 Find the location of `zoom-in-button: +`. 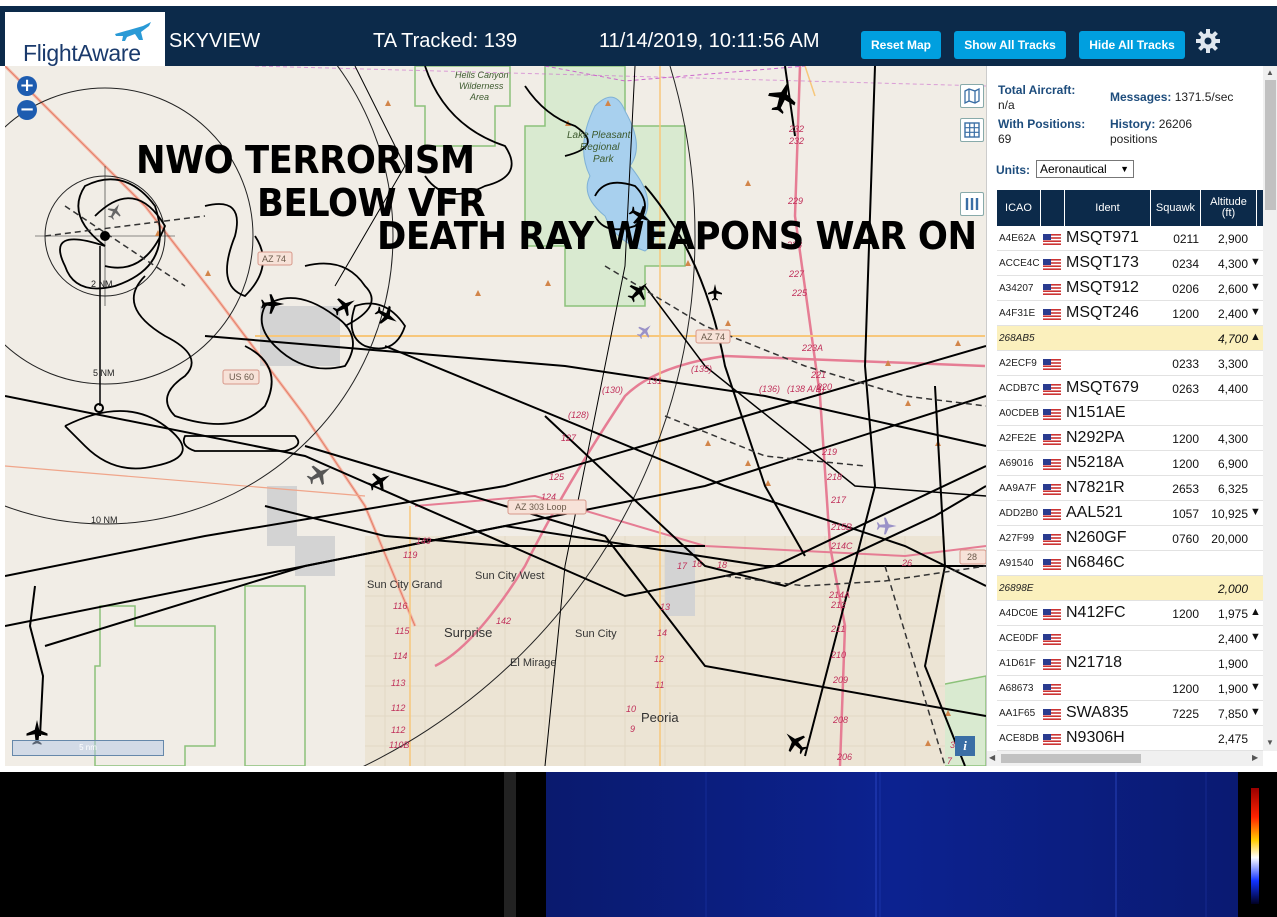

zoom-in-button: + is located at coordinates (27, 86).